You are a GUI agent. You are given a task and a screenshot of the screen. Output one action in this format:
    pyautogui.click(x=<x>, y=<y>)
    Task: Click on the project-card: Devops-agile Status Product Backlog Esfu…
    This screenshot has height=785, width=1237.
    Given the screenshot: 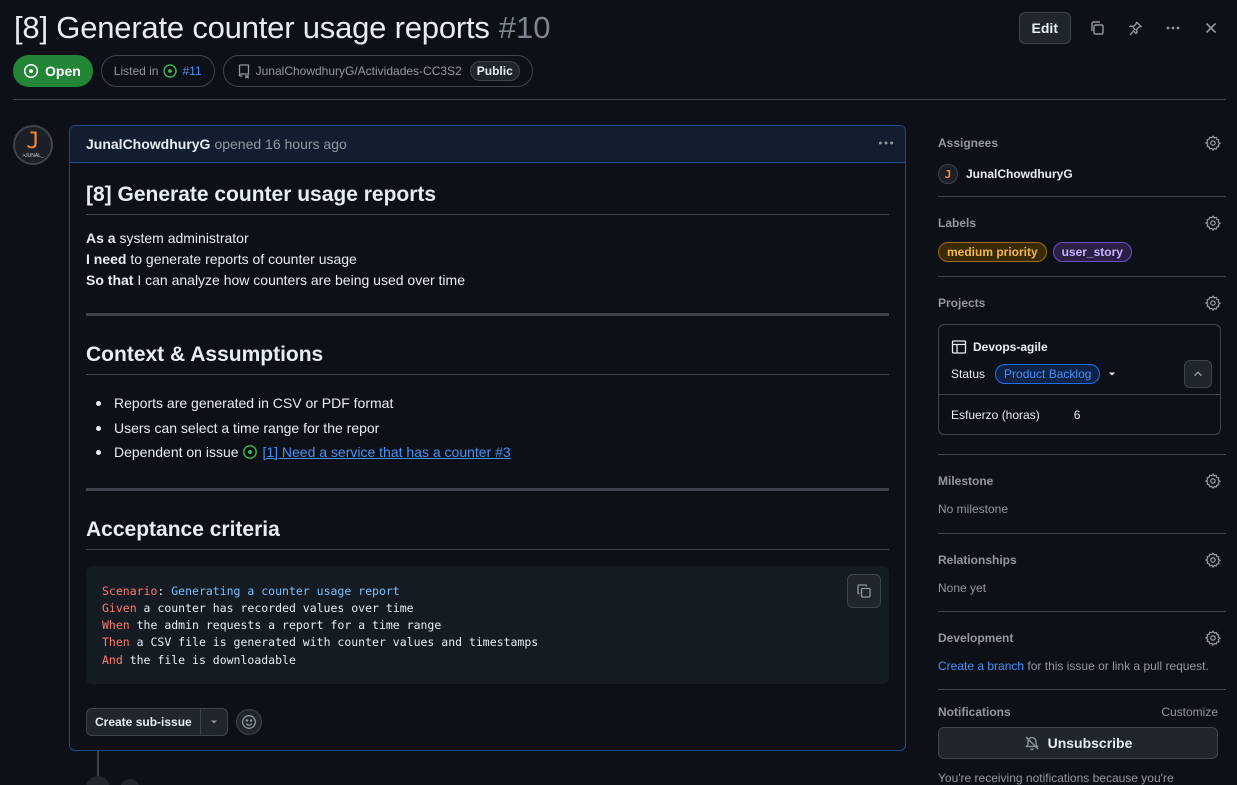 What is the action you would take?
    pyautogui.click(x=1079, y=379)
    